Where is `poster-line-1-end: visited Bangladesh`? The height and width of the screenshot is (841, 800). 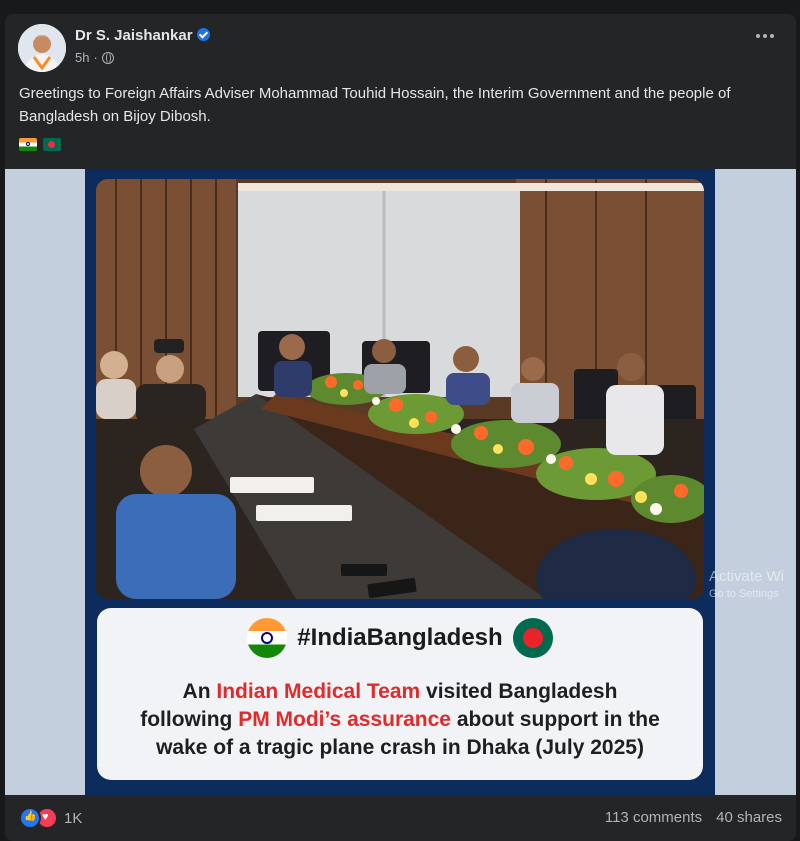 poster-line-1-end: visited Bangladesh is located at coordinates (519, 691).